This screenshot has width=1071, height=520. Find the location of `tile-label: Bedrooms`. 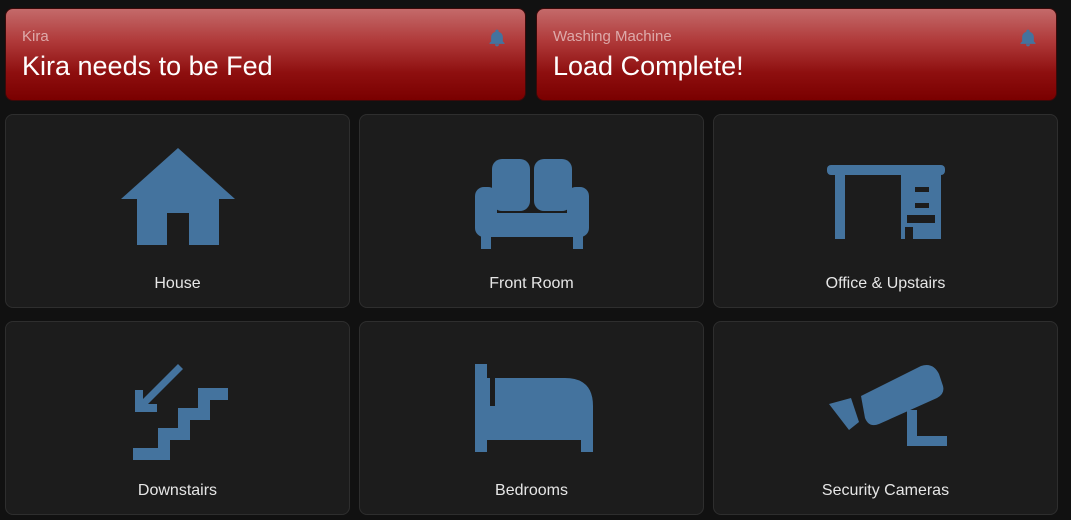

tile-label: Bedrooms is located at coordinates (531, 490).